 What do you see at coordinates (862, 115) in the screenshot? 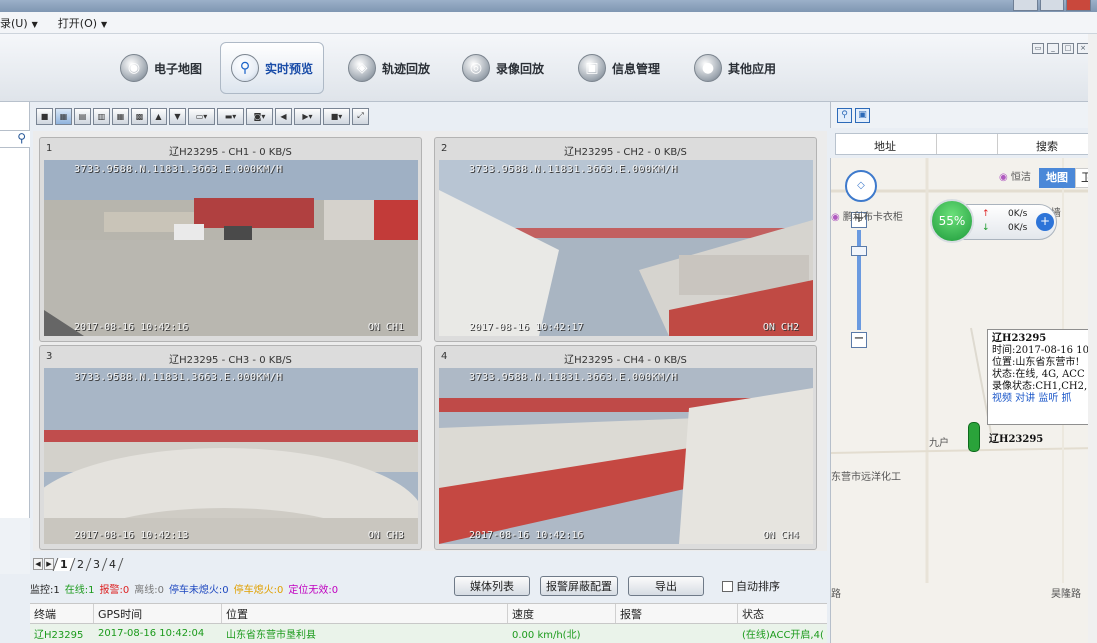
I see `map-save-icon: ▣` at bounding box center [862, 115].